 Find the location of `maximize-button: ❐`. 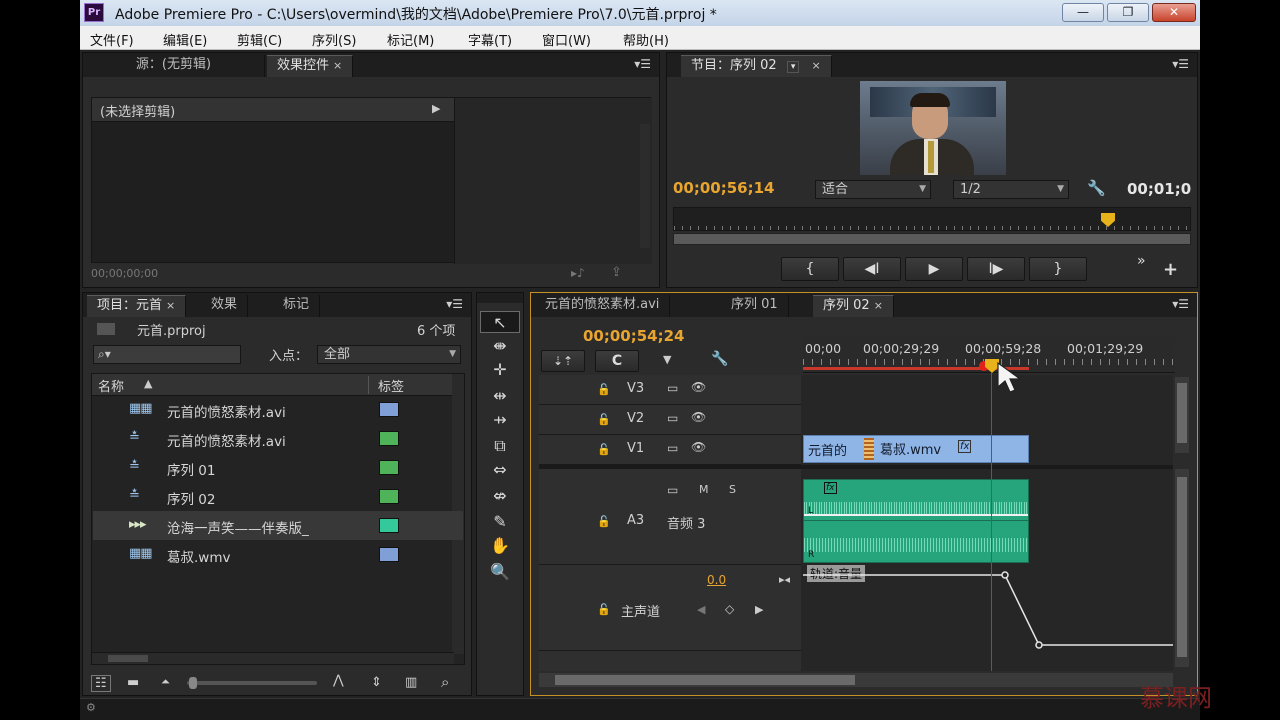

maximize-button: ❐ is located at coordinates (1128, 12).